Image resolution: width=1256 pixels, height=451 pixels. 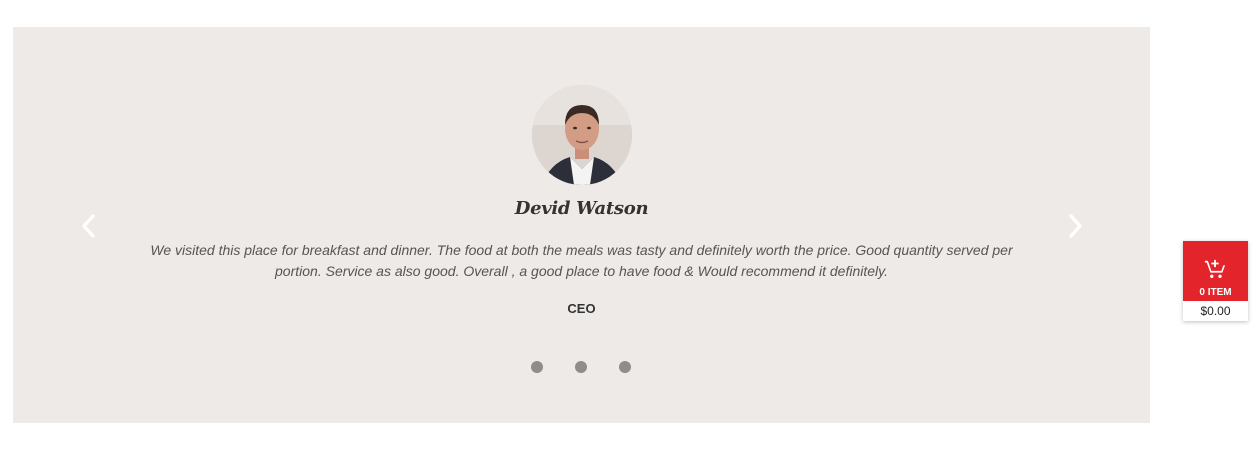 I want to click on person-photo-icon, so click(x=582, y=135).